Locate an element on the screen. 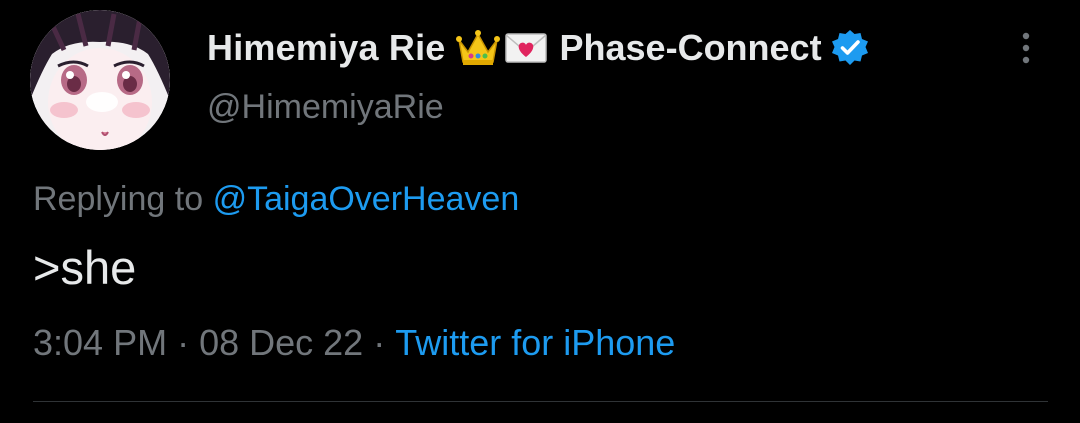 Image resolution: width=1080 pixels, height=423 pixels. divider is located at coordinates (540, 401).